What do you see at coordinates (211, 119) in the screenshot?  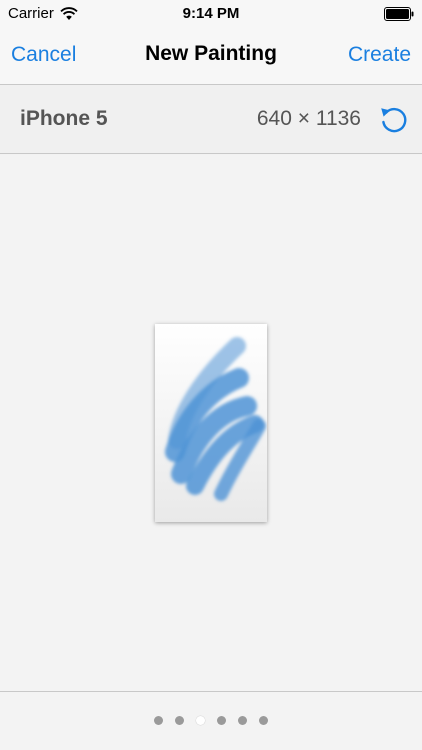 I see `device-selector-row: iPhone 5 640 × 1136` at bounding box center [211, 119].